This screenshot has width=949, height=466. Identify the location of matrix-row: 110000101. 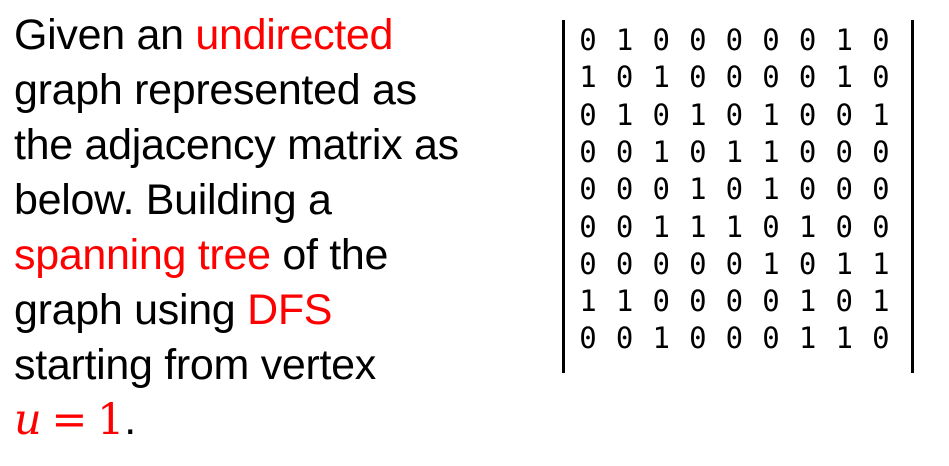
(738, 301).